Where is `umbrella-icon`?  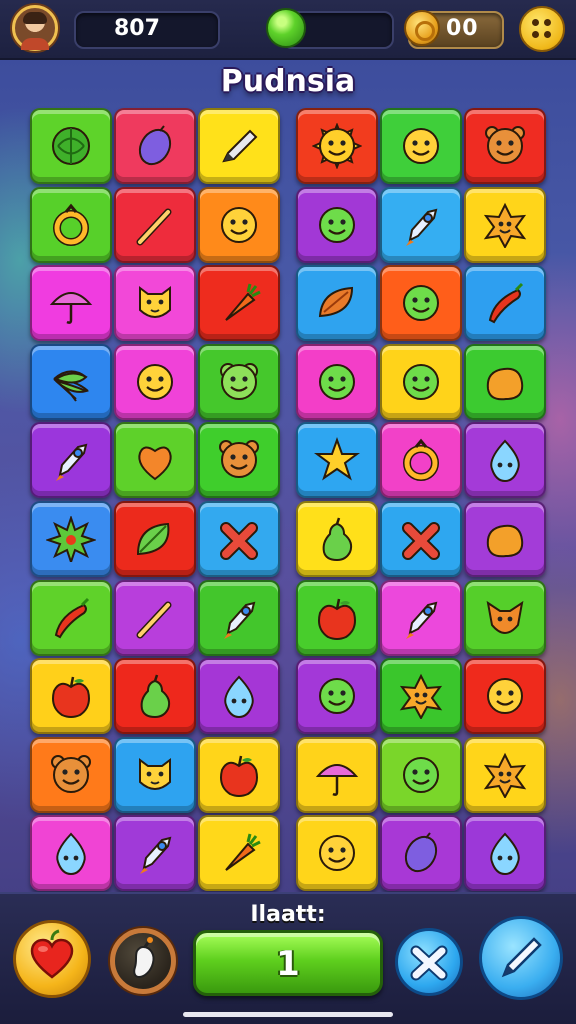
umbrella-icon is located at coordinates (337, 775).